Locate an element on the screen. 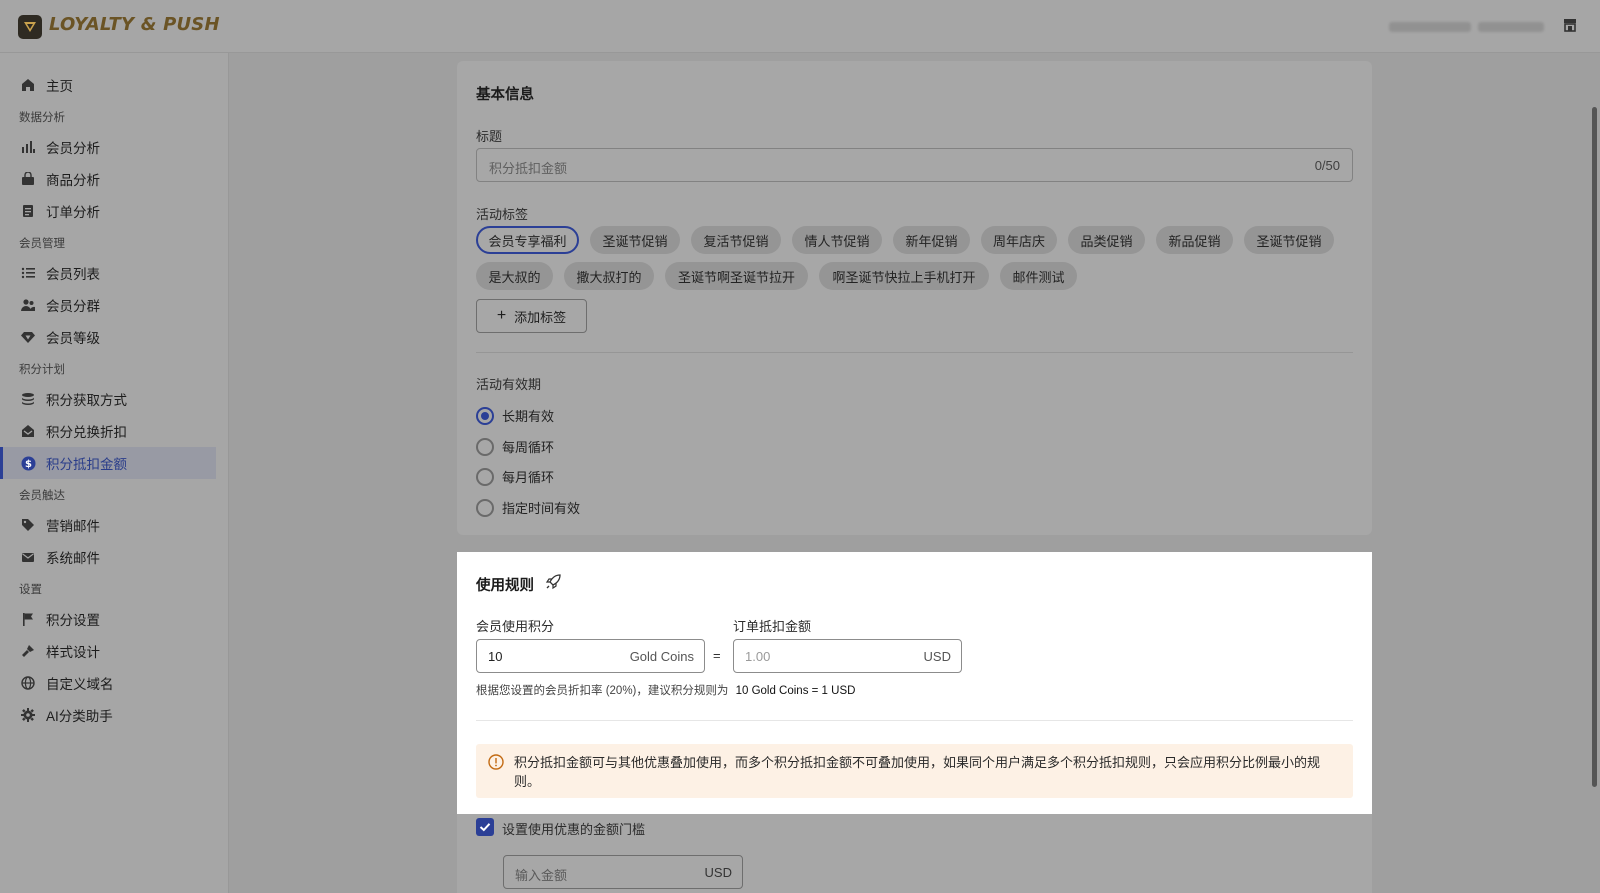 The width and height of the screenshot is (1600, 893). tag-chip: 圣诞节啊圣诞节拉开 is located at coordinates (736, 276).